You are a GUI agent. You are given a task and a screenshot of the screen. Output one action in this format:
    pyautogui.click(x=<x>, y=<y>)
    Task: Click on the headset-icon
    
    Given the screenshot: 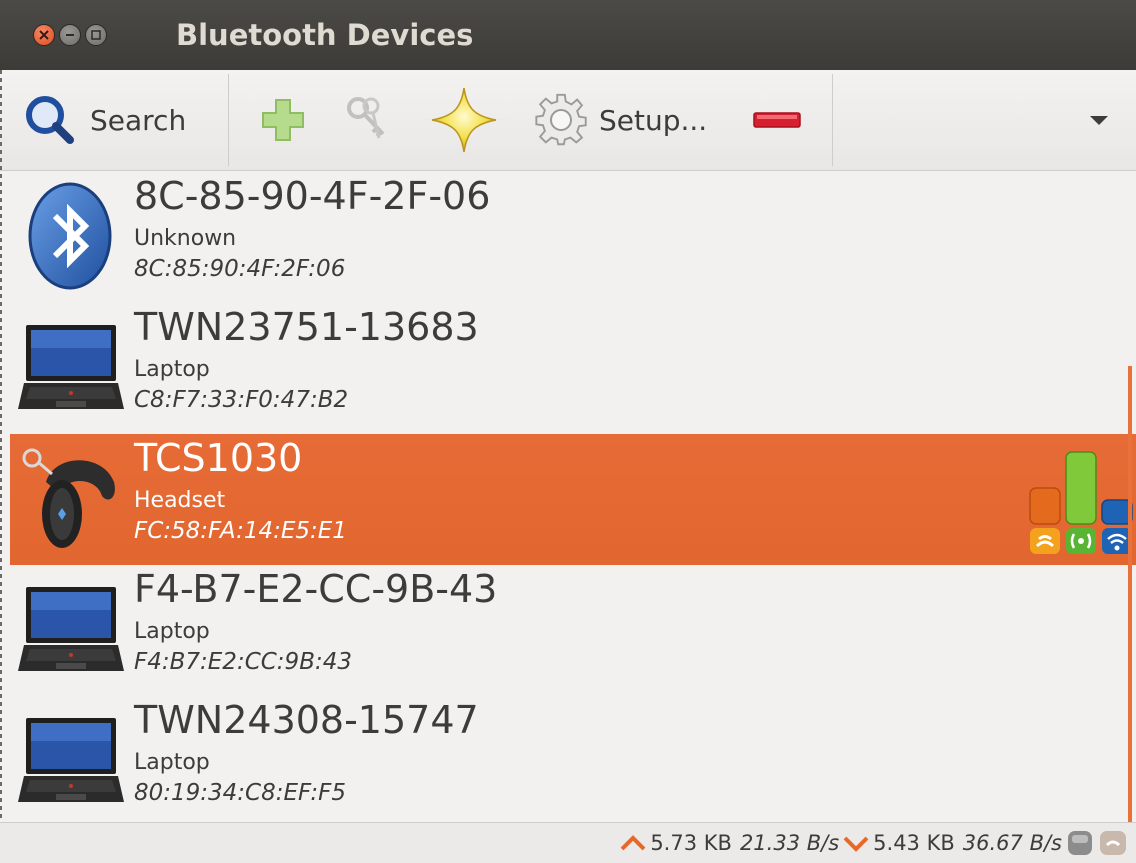 What is the action you would take?
    pyautogui.click(x=68, y=498)
    